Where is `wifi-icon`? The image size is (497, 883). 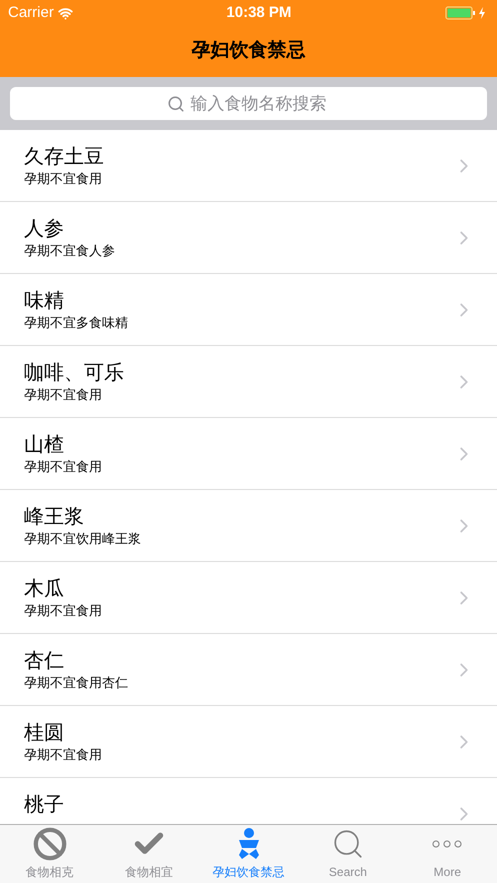 wifi-icon is located at coordinates (65, 13).